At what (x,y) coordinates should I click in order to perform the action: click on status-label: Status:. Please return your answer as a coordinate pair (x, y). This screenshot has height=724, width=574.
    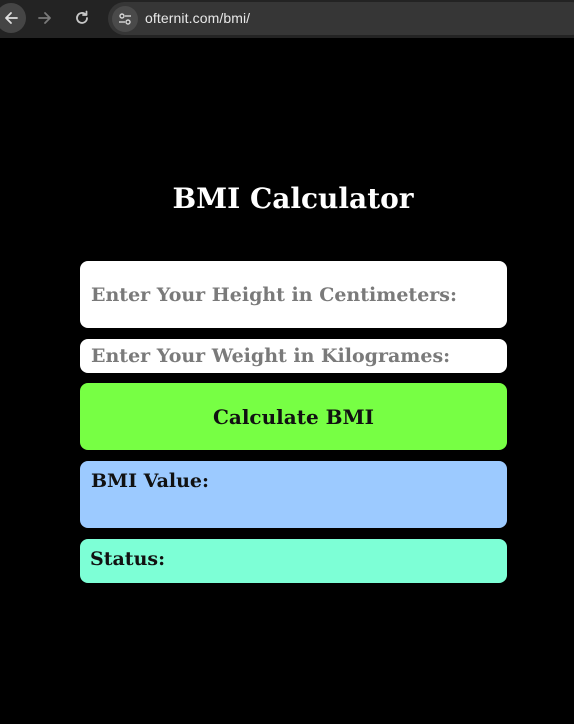
    Looking at the image, I should click on (128, 559).